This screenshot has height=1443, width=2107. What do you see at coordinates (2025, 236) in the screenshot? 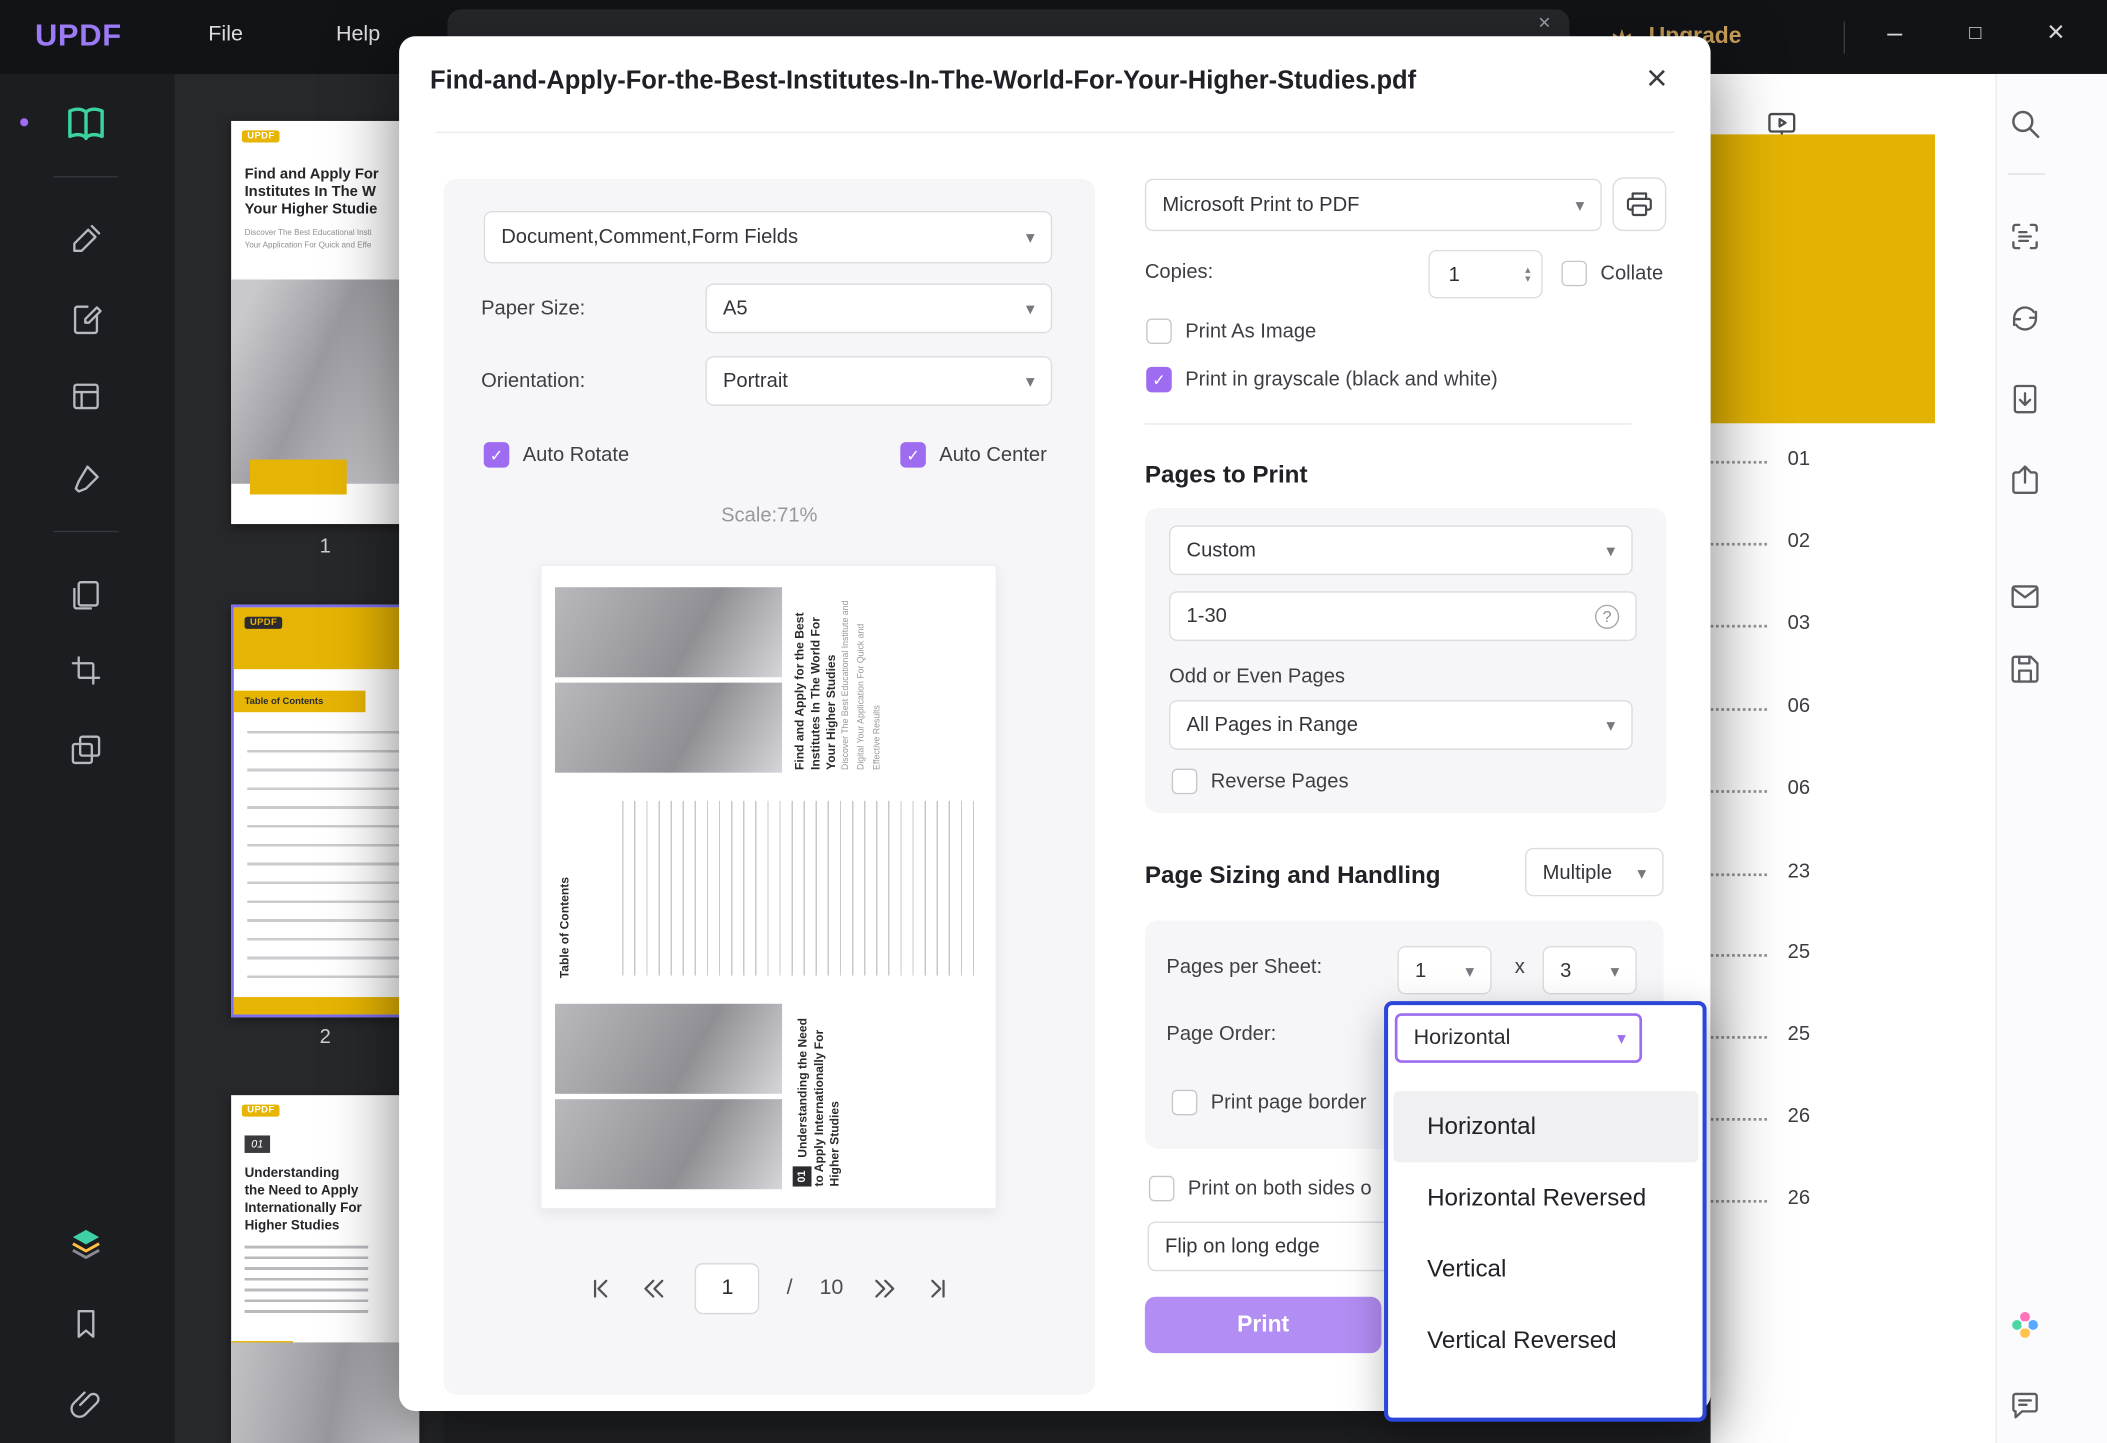
I see `ocr-icon` at bounding box center [2025, 236].